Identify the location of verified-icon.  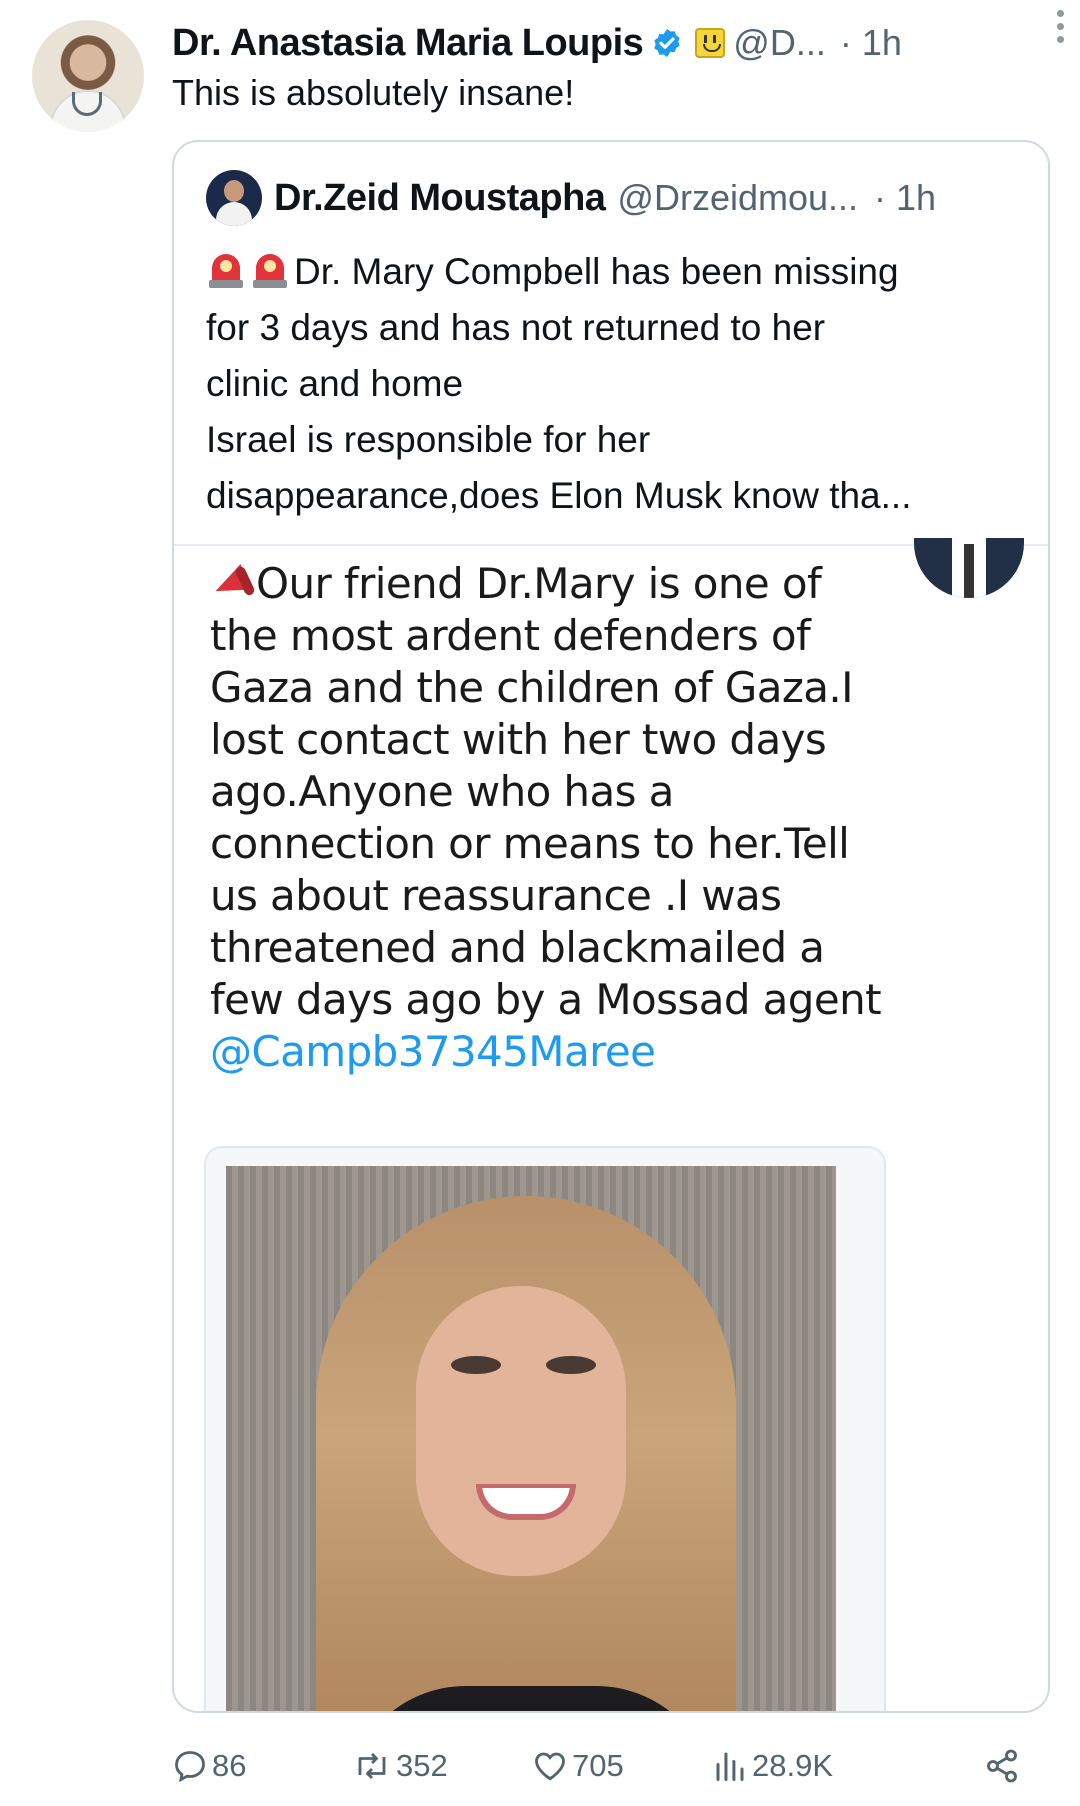
(667, 43).